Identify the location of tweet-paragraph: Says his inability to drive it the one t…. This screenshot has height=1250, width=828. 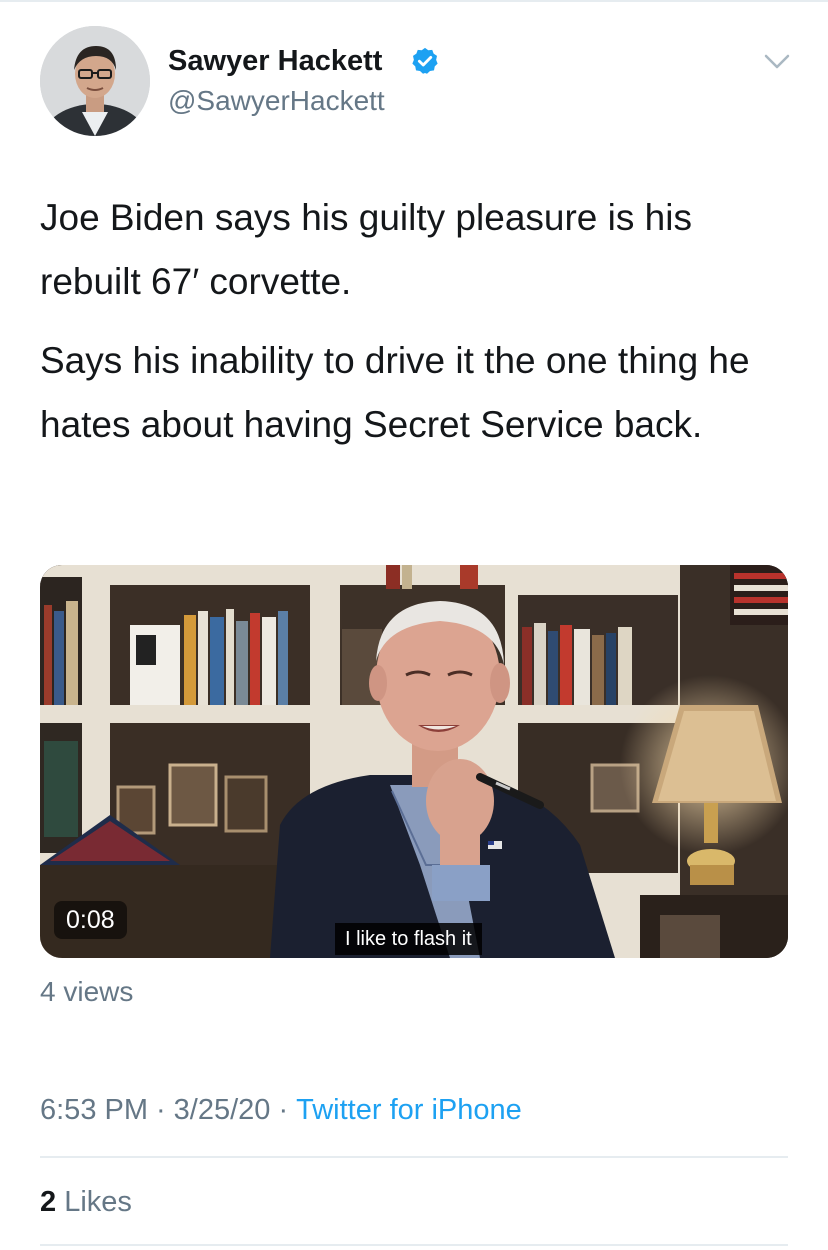
(395, 392).